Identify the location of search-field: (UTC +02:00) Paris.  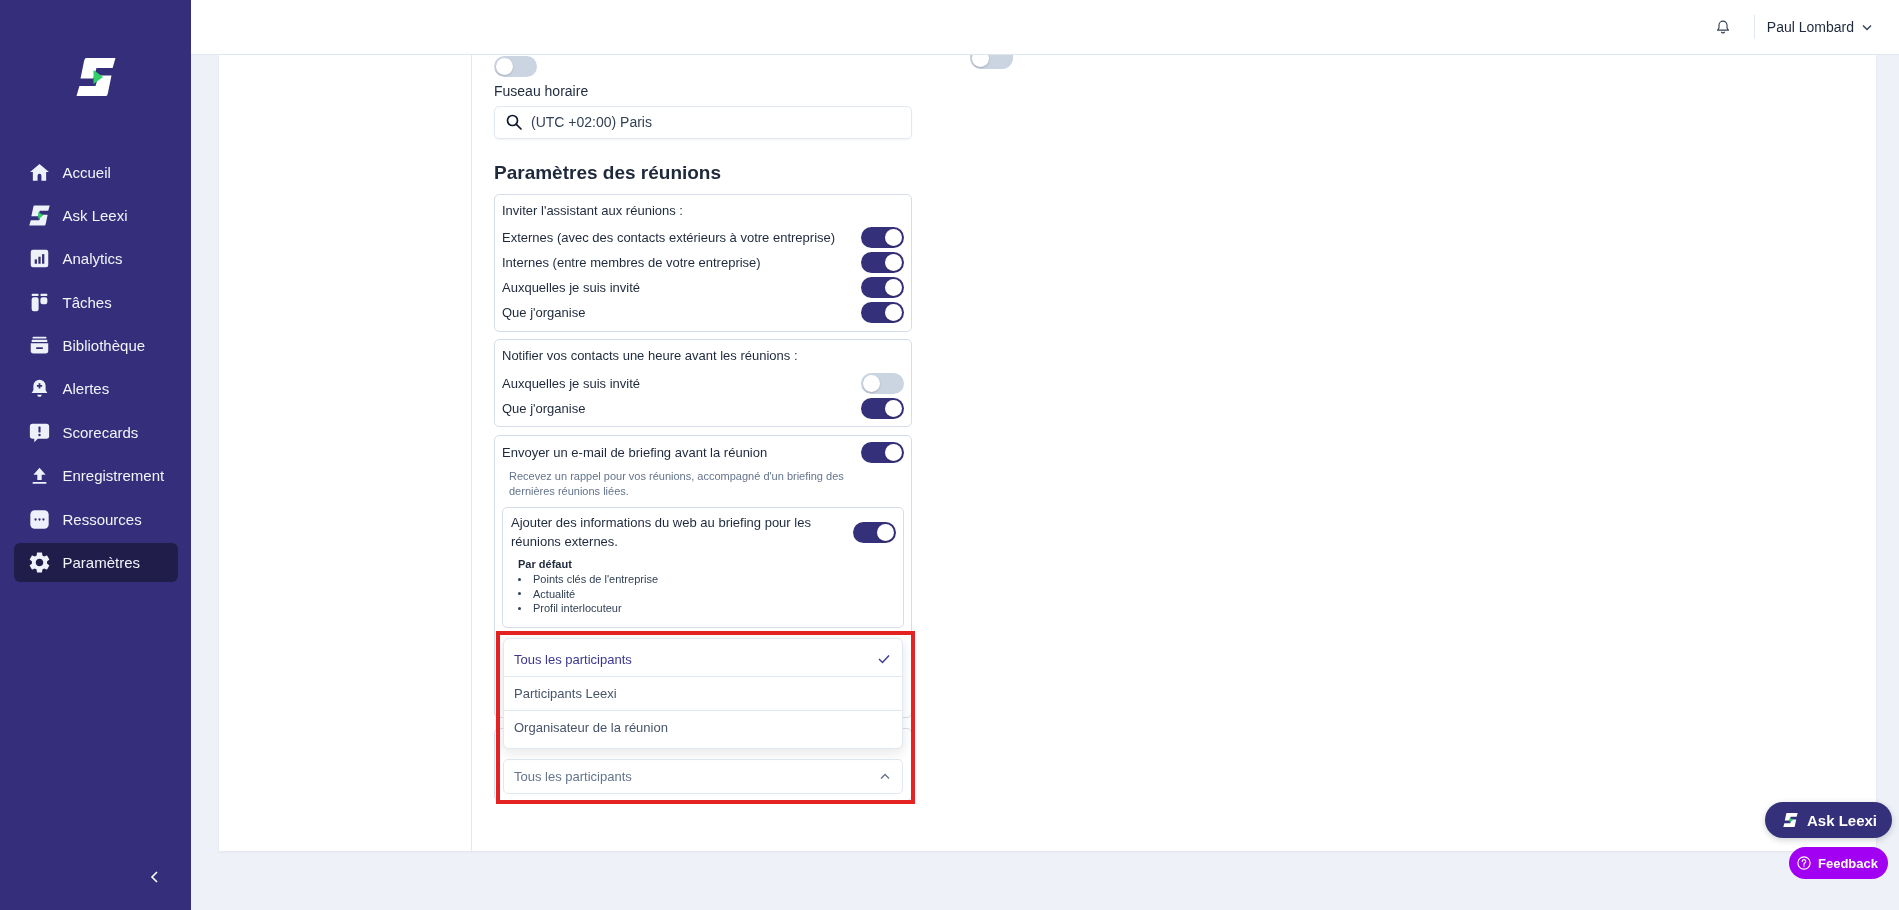
(703, 122).